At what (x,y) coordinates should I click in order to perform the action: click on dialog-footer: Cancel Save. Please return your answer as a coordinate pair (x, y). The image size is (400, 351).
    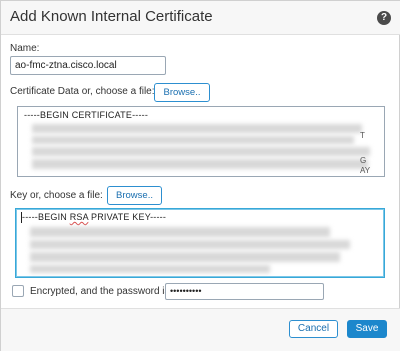
    Looking at the image, I should click on (200, 329).